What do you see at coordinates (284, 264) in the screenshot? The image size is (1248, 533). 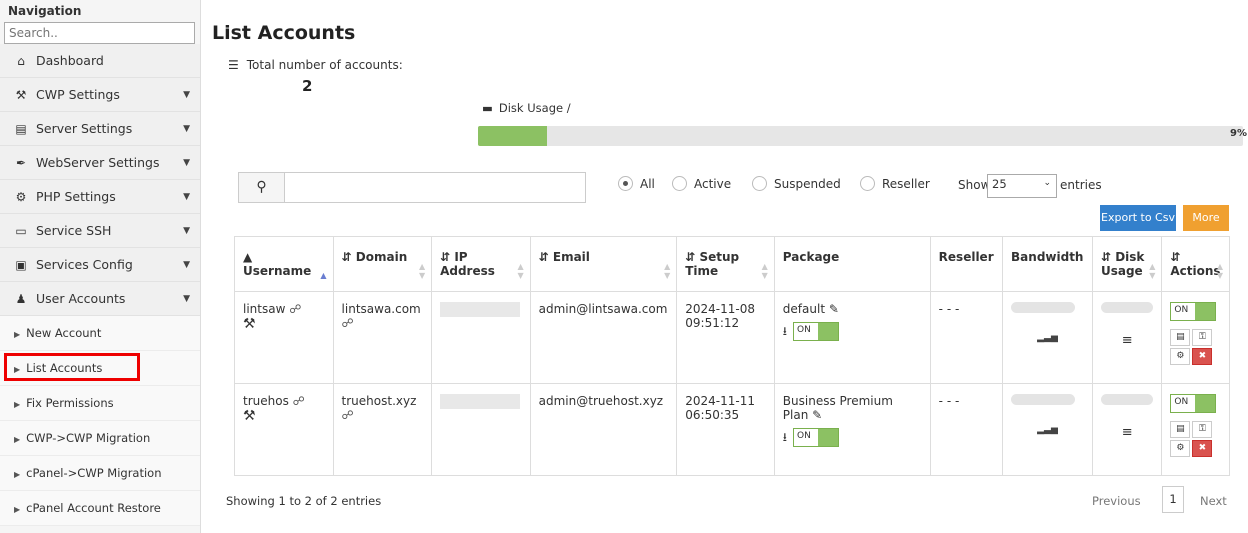 I see `col-username: ▲ Username ▲` at bounding box center [284, 264].